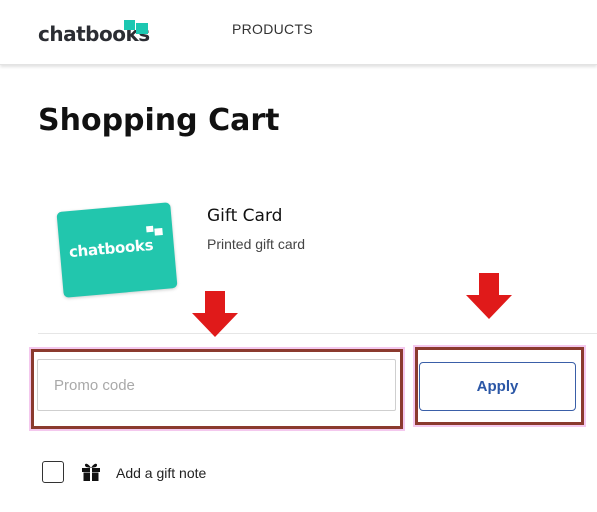 Image resolution: width=597 pixels, height=512 pixels. I want to click on logo-mark-icon, so click(137, 26).